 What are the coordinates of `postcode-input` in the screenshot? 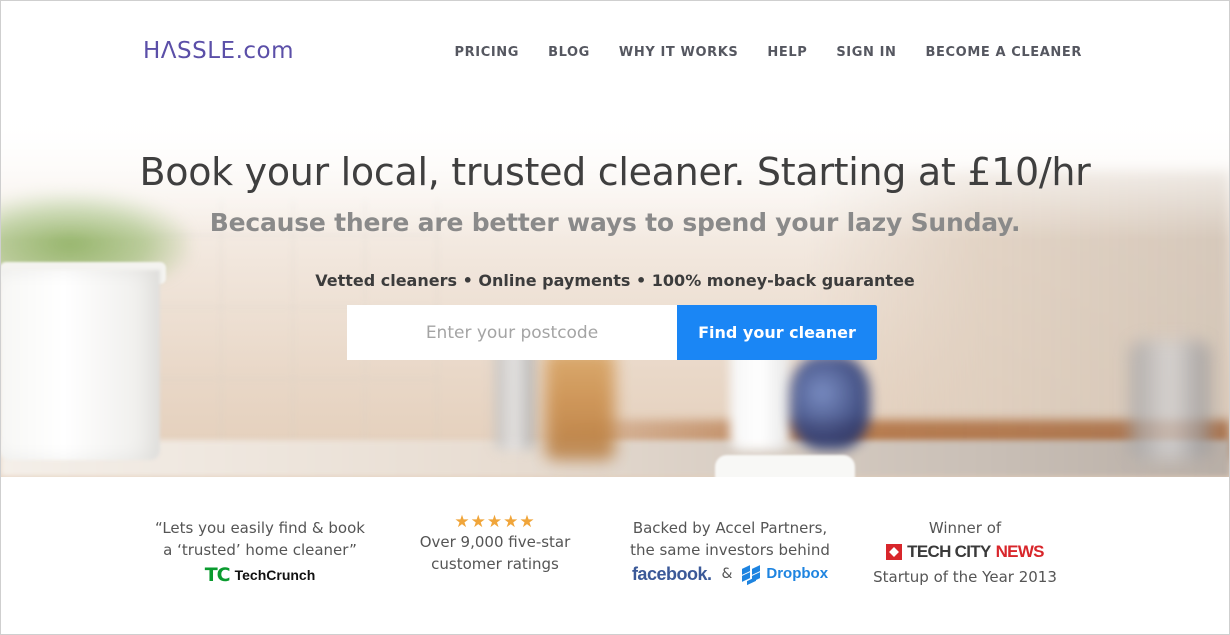 It's located at (512, 332).